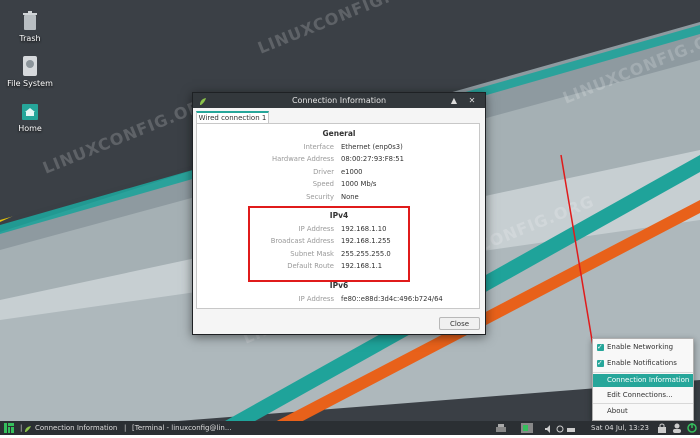 This screenshot has height=438, width=700. I want to click on menu-item-about: About, so click(643, 411).